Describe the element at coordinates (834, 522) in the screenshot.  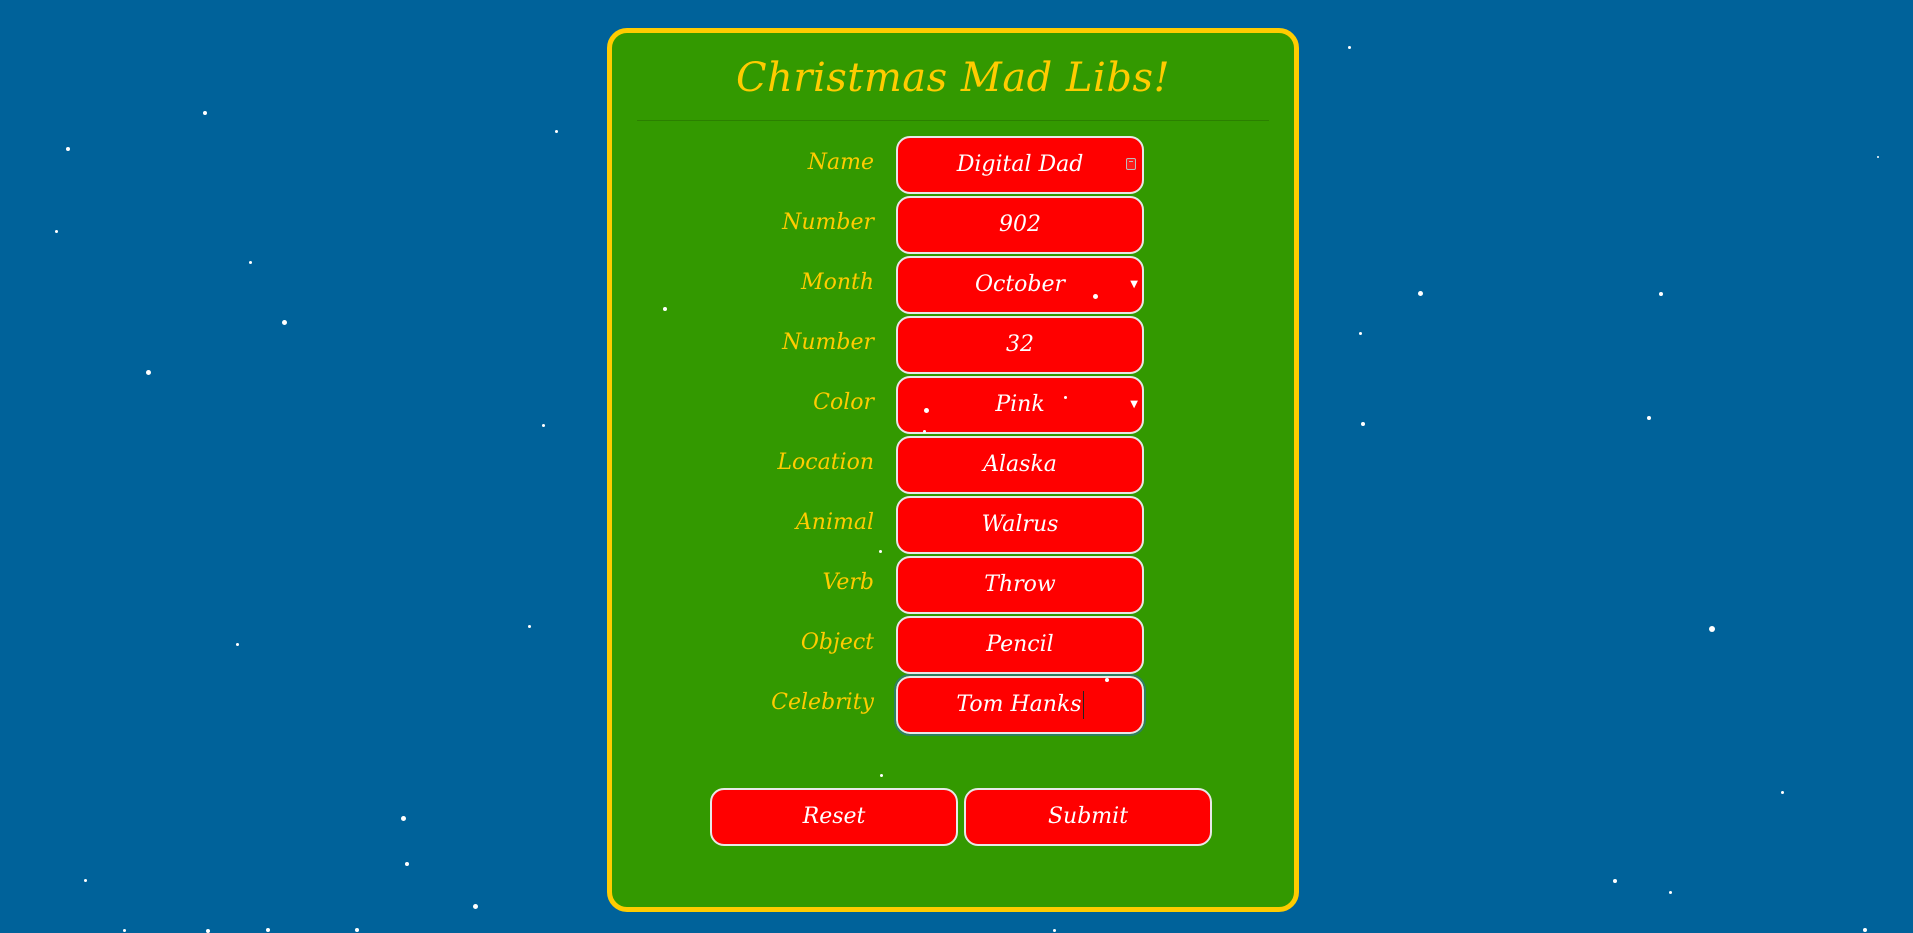
I see `animal-label: Animal` at that location.